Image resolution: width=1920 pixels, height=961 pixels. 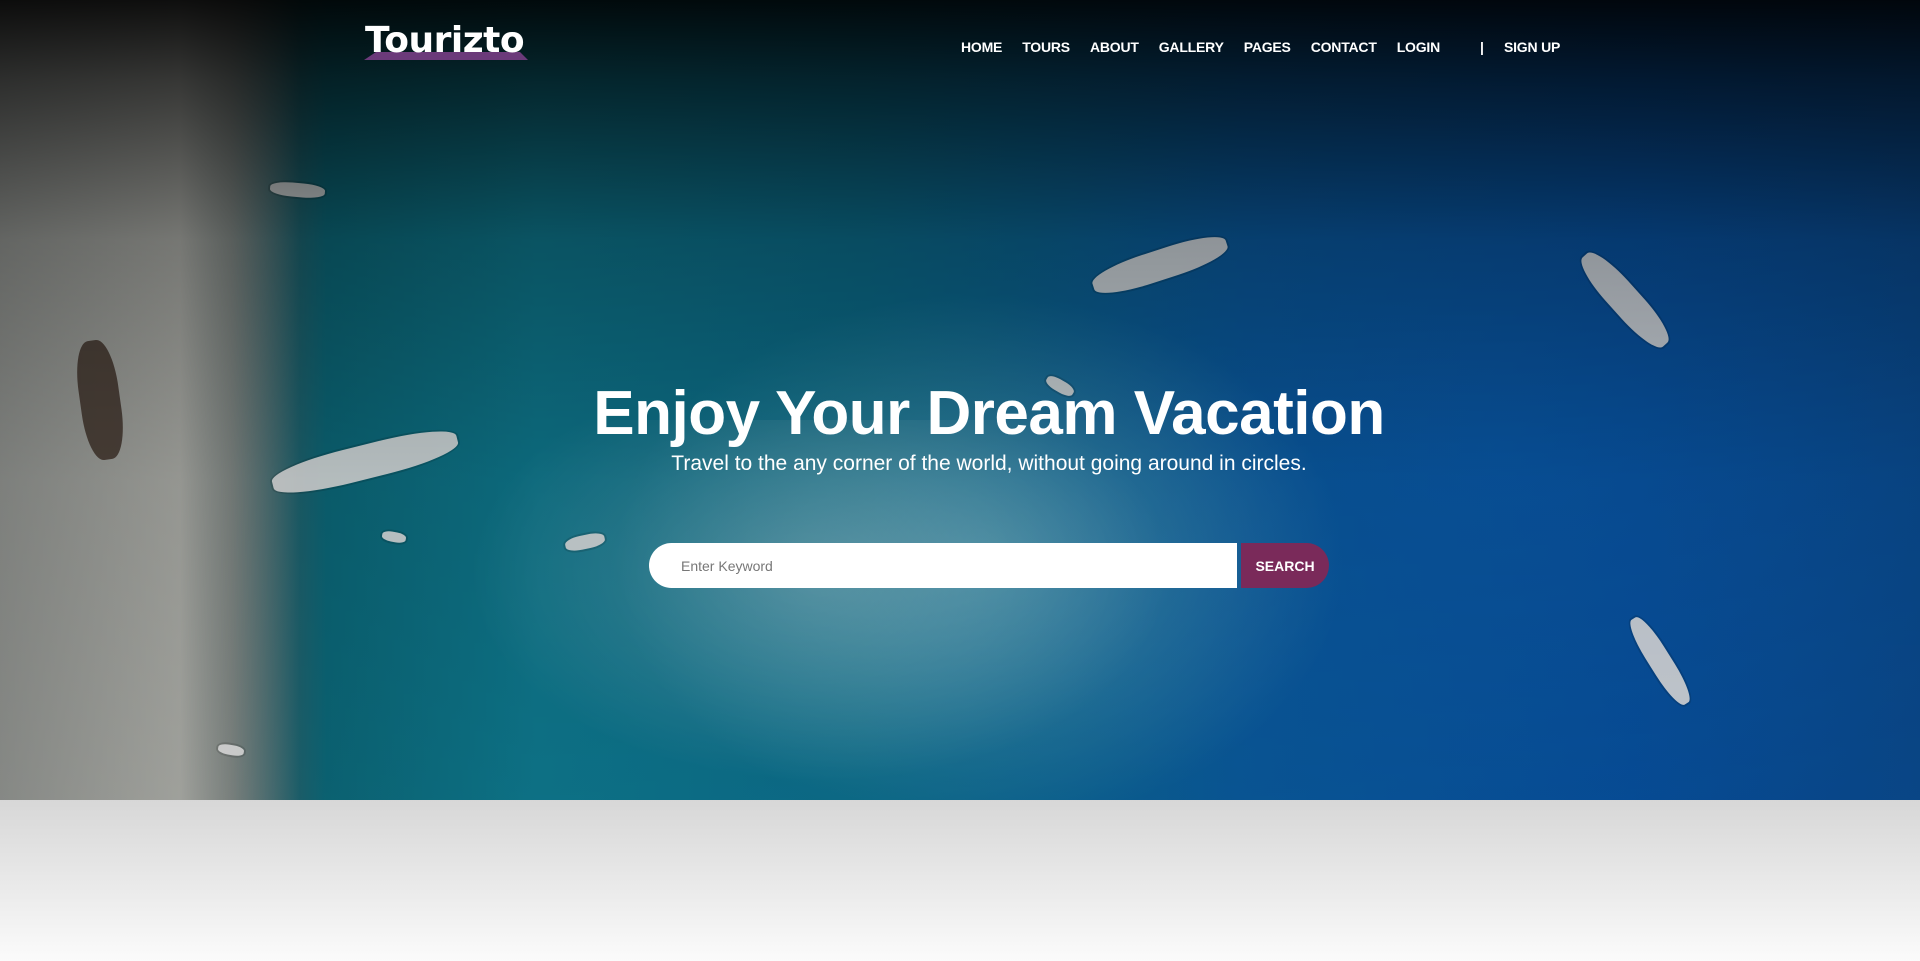 I want to click on hero-title: Enjoy Your Dream Vacation, so click(x=989, y=413).